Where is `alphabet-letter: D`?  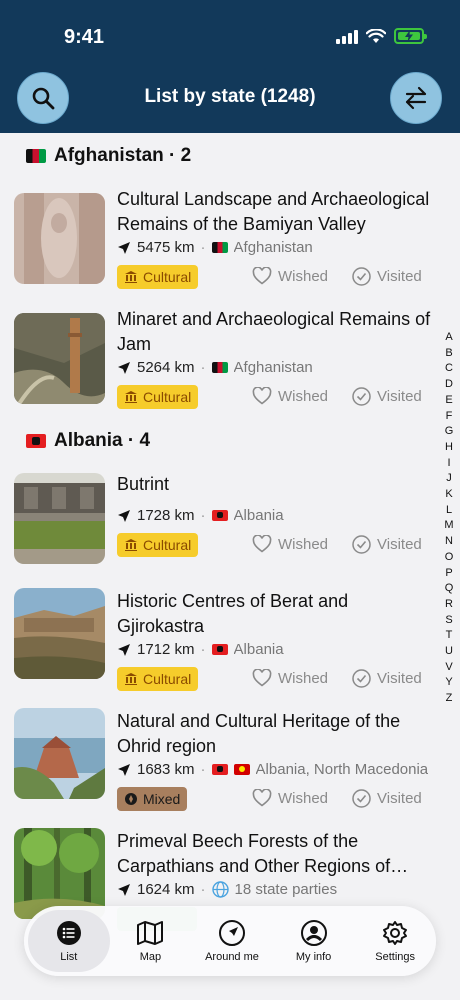
alphabet-letter: D is located at coordinates (449, 385).